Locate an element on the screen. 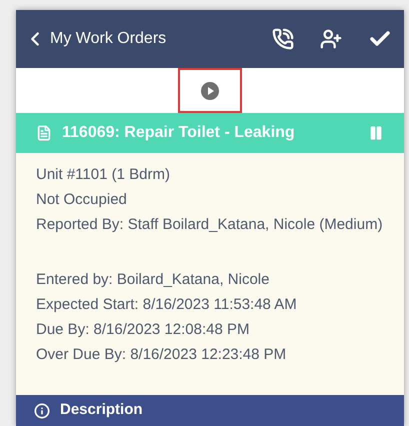  document-icon is located at coordinates (44, 133).